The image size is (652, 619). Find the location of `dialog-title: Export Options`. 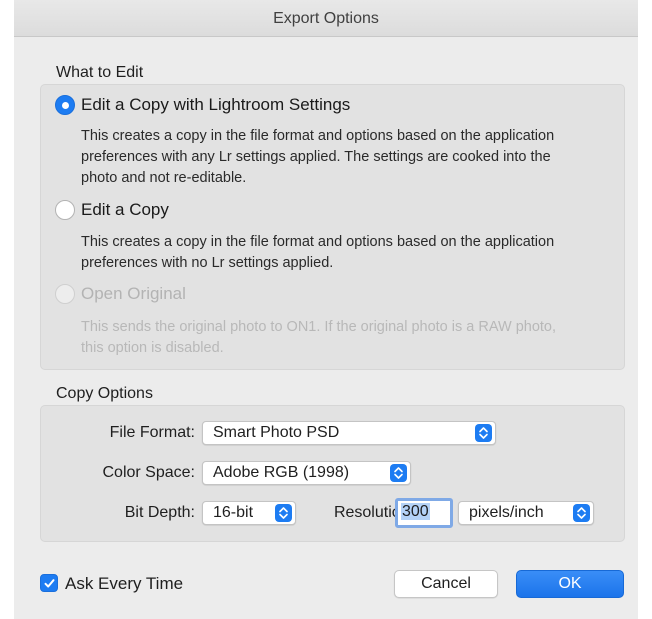

dialog-title: Export Options is located at coordinates (326, 18).